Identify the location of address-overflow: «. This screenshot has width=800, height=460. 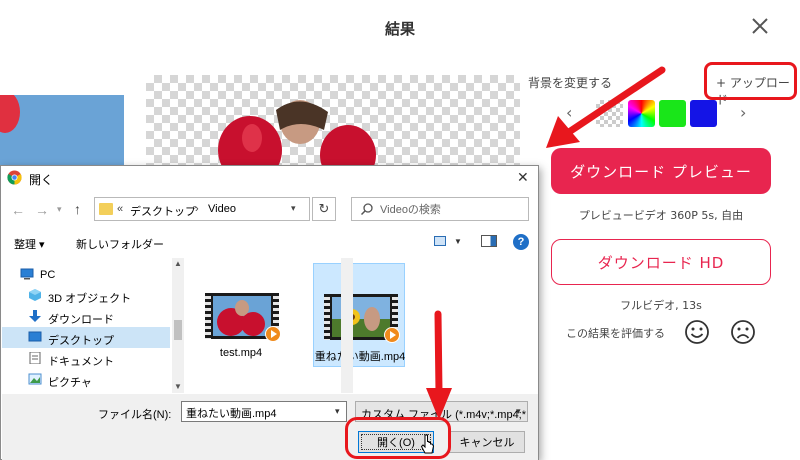
(120, 209).